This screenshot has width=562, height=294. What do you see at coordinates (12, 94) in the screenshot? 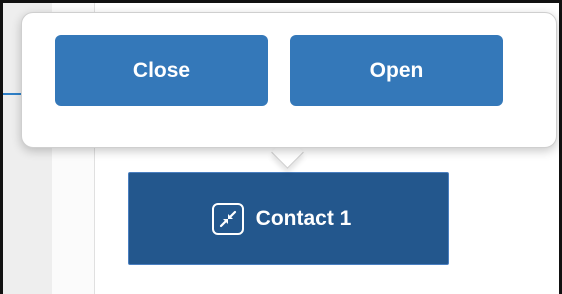
I see `left-pane-accent-line` at bounding box center [12, 94].